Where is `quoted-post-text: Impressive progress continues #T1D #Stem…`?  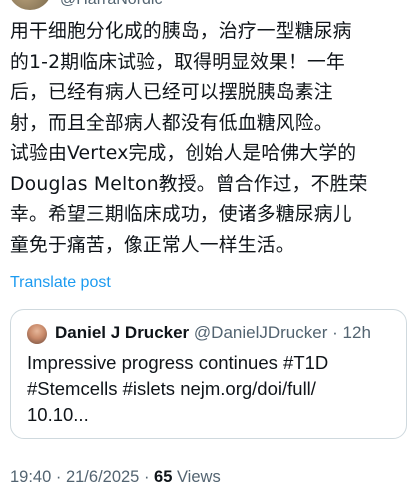
quoted-post-text: Impressive progress continues #T1D #Stem… is located at coordinates (178, 388).